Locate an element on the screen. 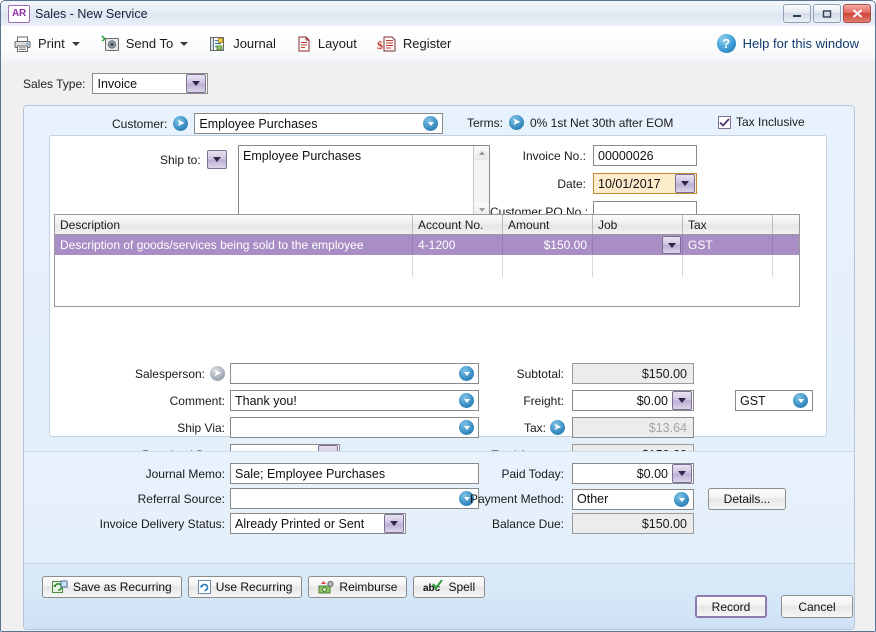 This screenshot has height=632, width=876. sales-type-row: Sales Type: Invoice is located at coordinates (116, 83).